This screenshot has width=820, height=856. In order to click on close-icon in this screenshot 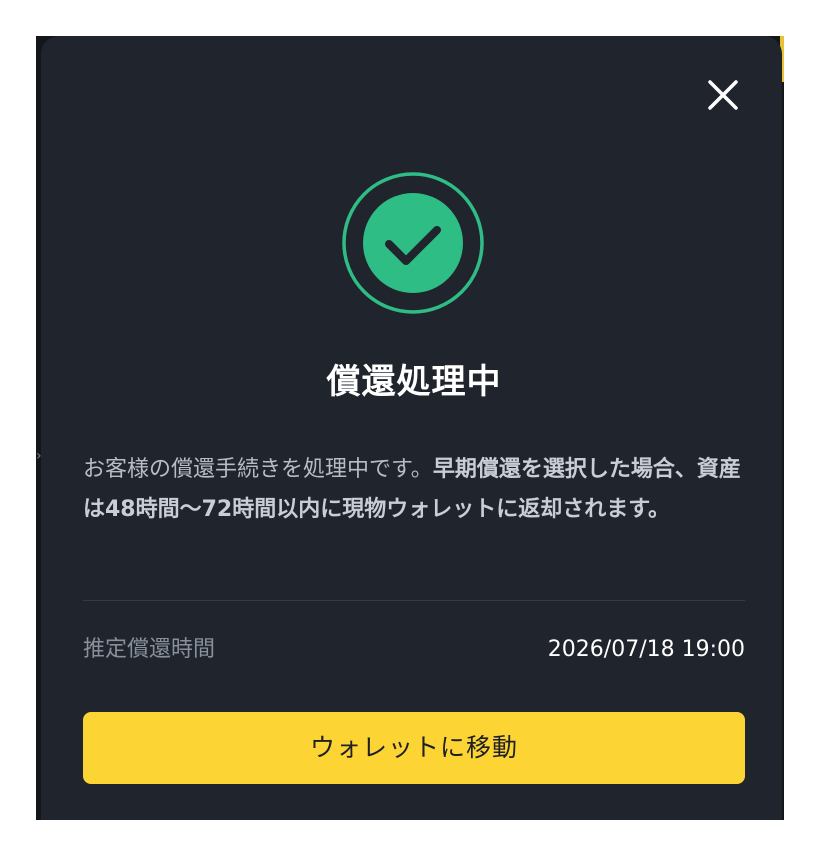, I will do `click(723, 95)`.